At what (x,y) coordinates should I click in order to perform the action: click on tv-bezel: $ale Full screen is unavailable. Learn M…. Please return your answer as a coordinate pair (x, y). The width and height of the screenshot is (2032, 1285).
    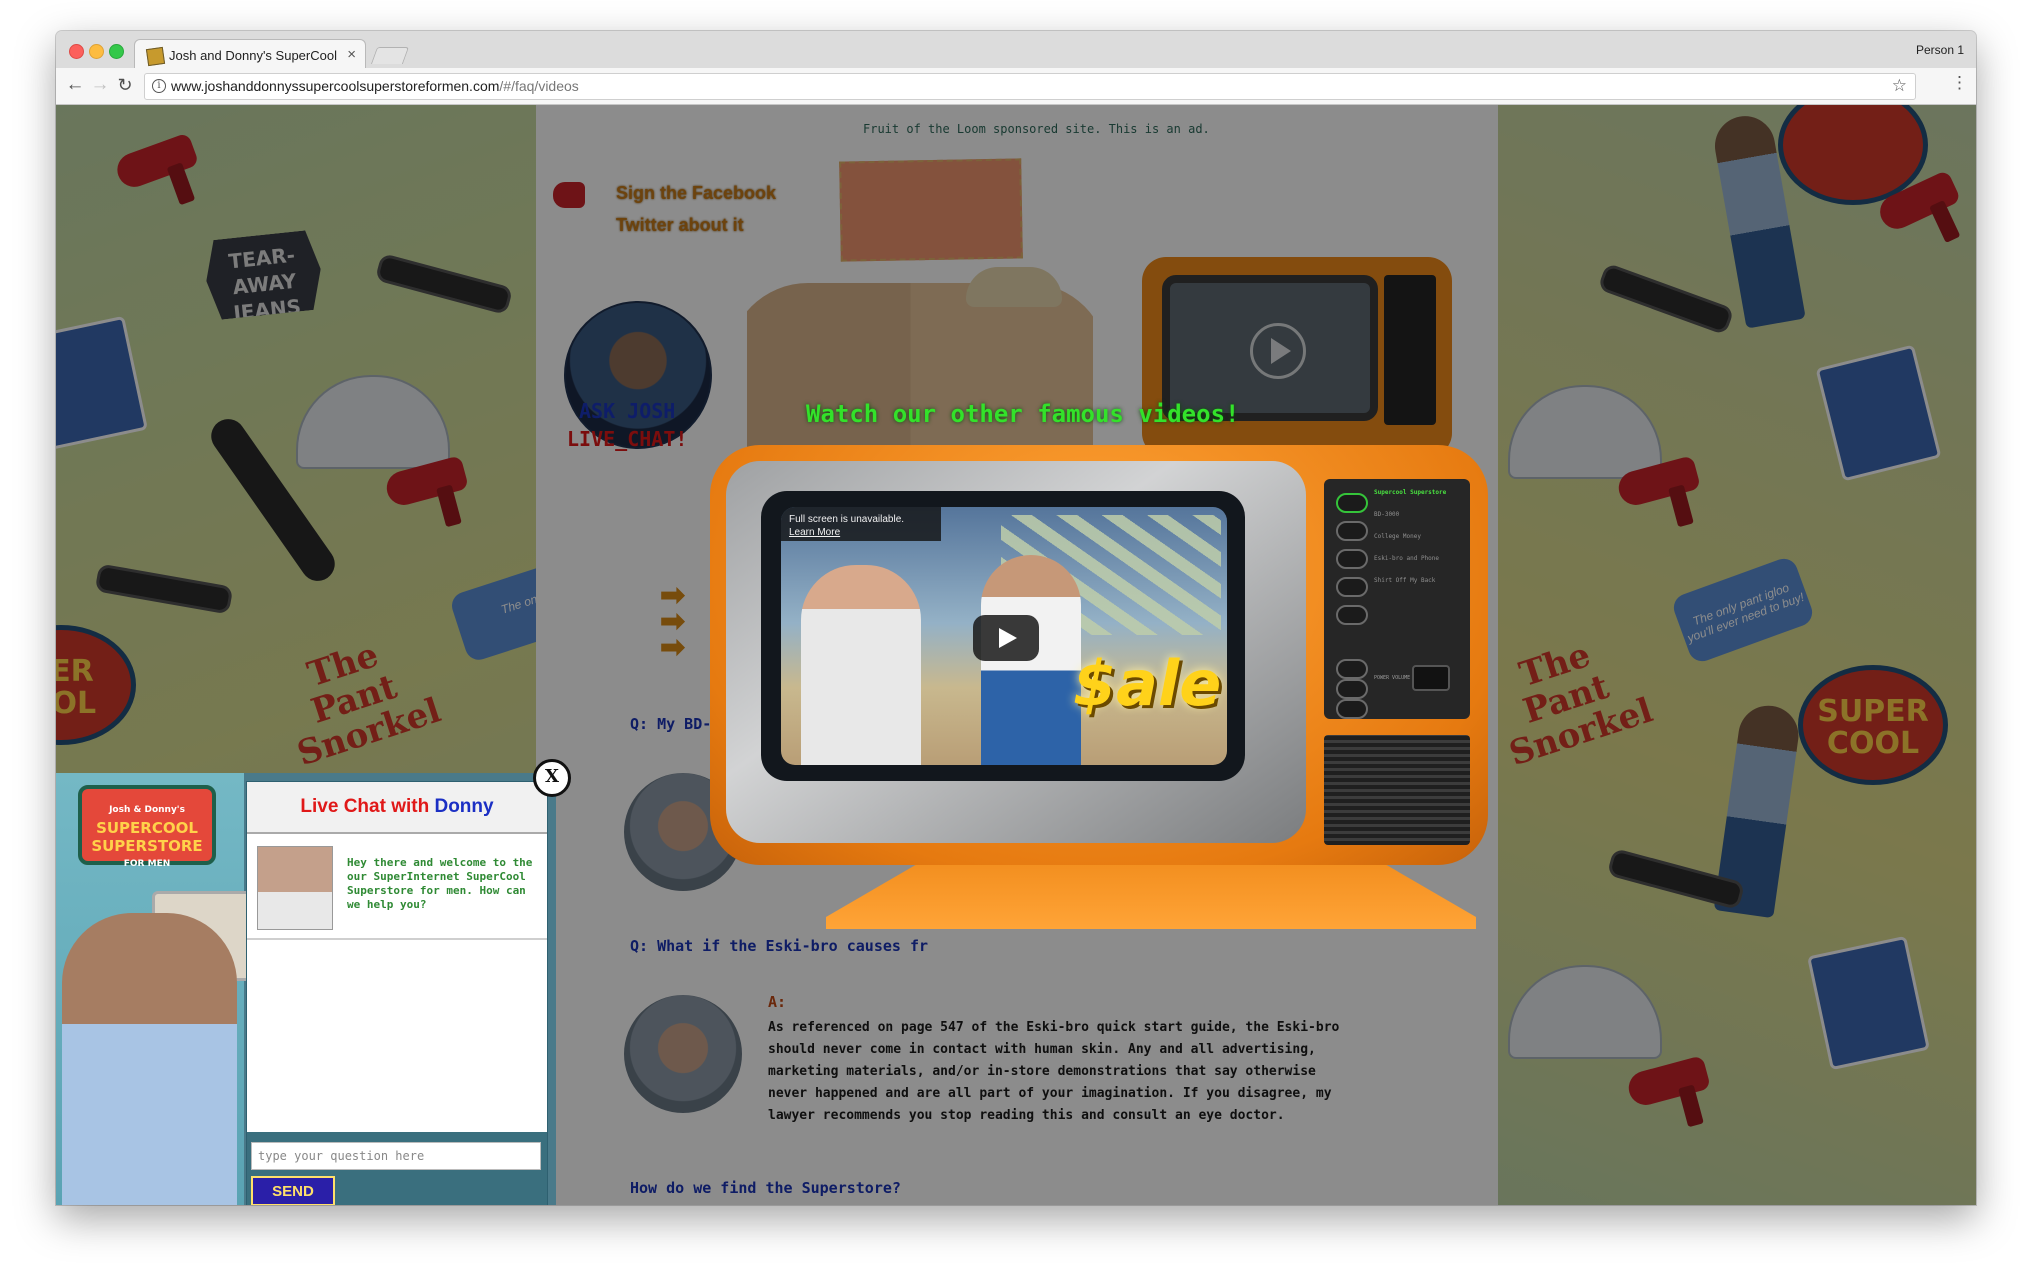
    Looking at the image, I should click on (1016, 652).